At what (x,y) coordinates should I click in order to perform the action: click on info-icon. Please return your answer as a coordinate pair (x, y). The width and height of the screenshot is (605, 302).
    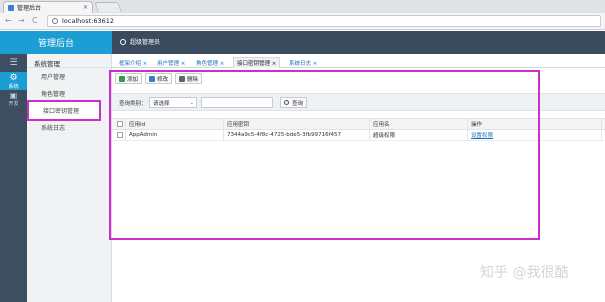
    Looking at the image, I should click on (55, 21).